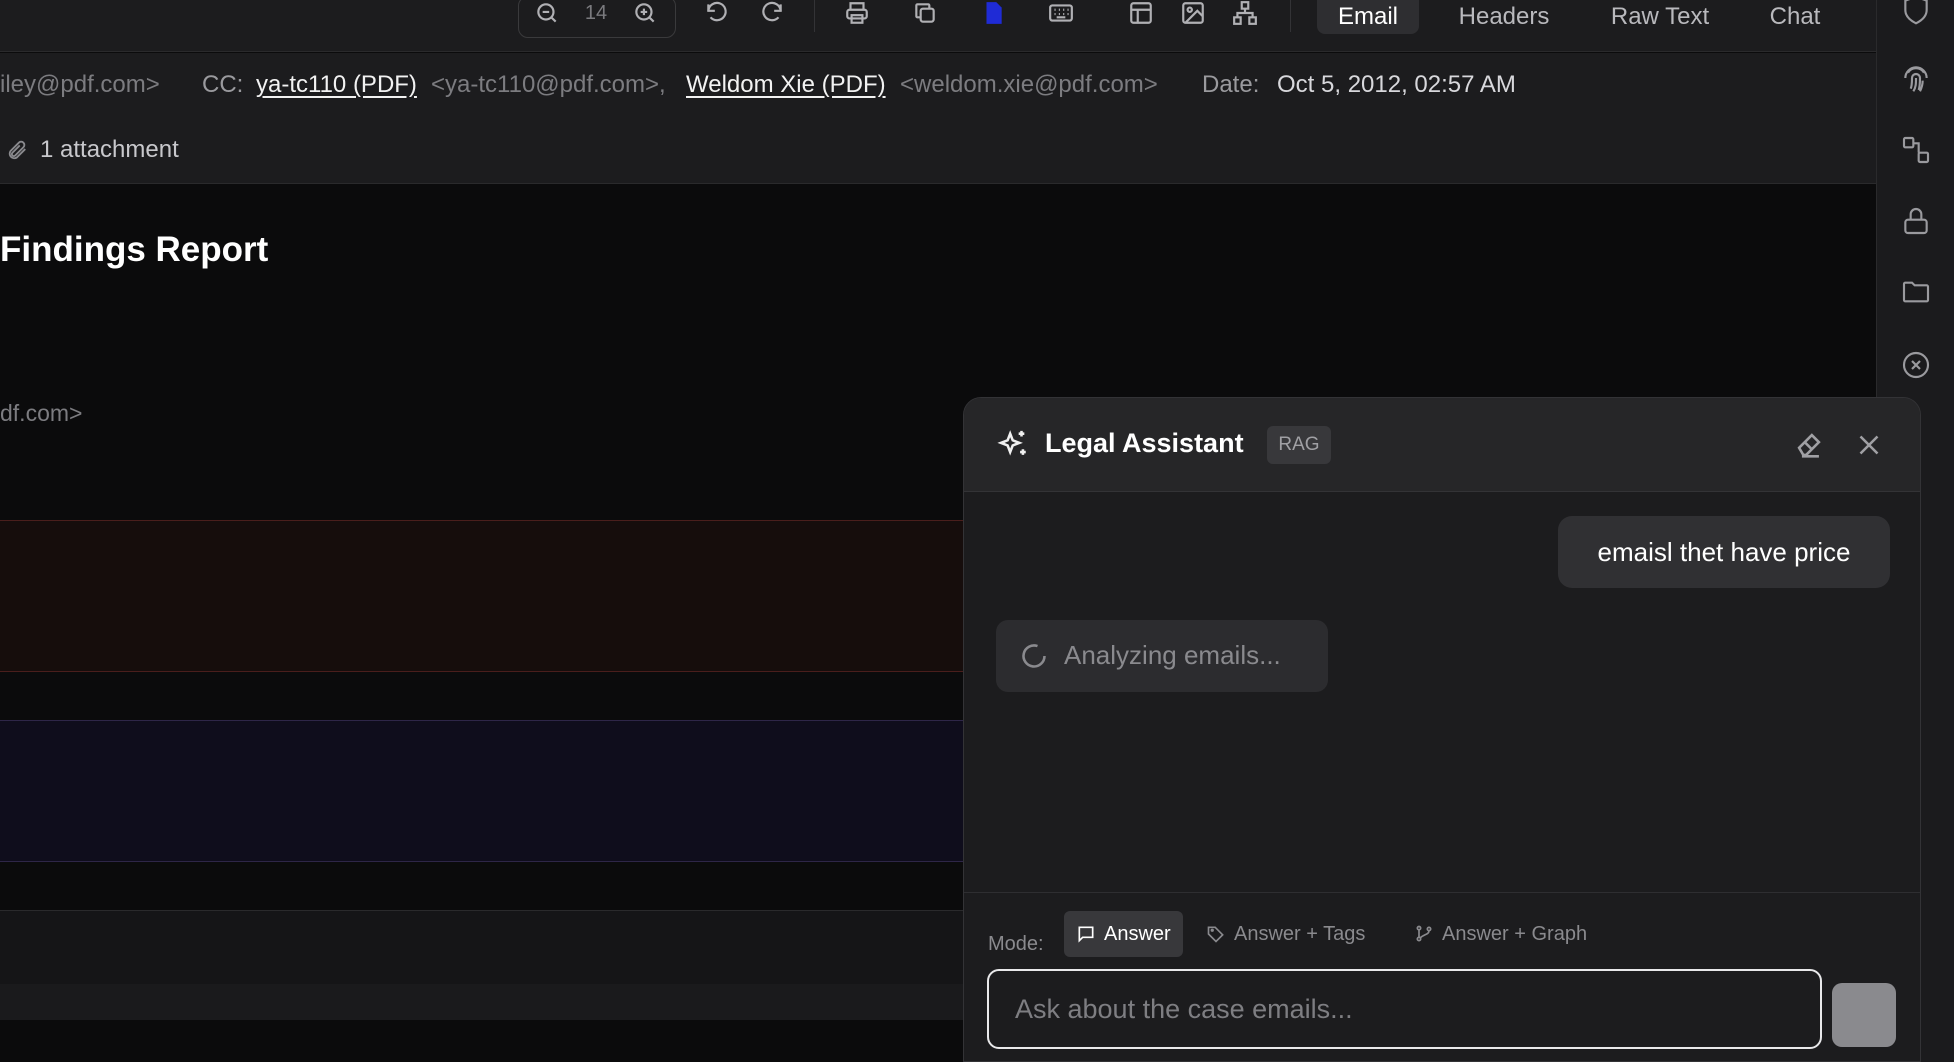 Image resolution: width=1954 pixels, height=1062 pixels. I want to click on user-message: emaisl thet have price, so click(1724, 552).